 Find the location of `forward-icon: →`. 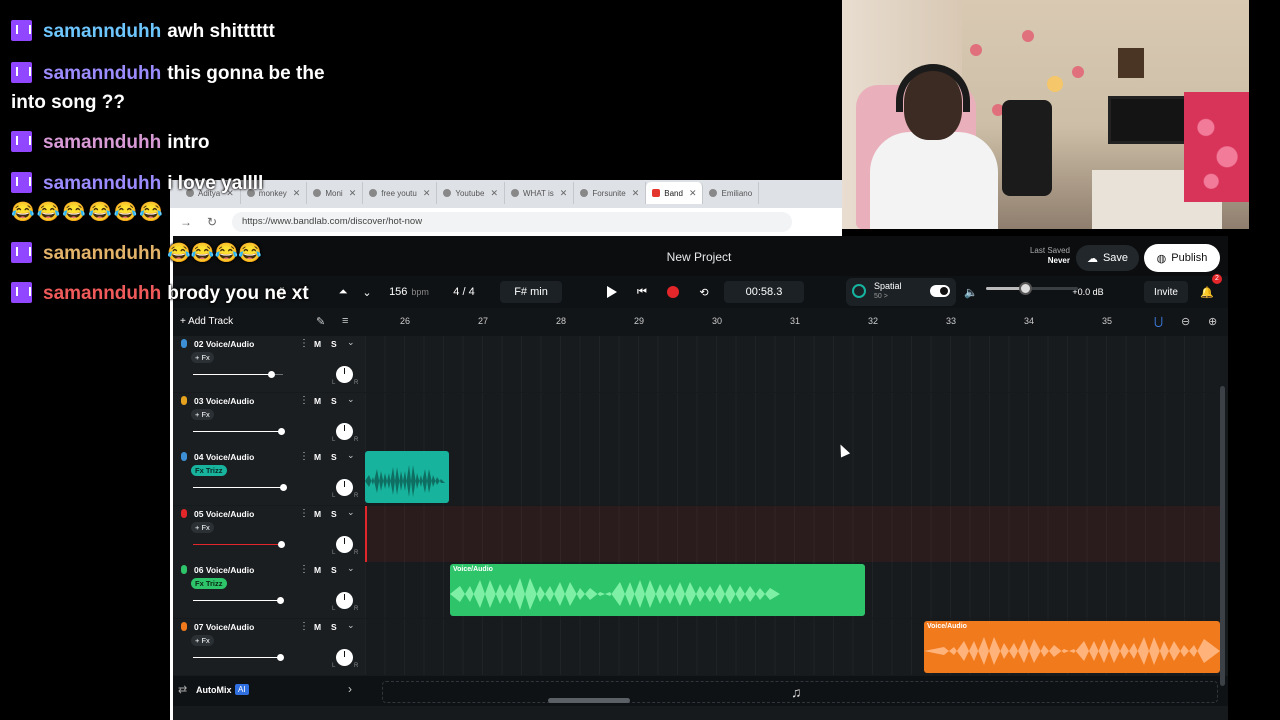

forward-icon: → is located at coordinates (186, 222).